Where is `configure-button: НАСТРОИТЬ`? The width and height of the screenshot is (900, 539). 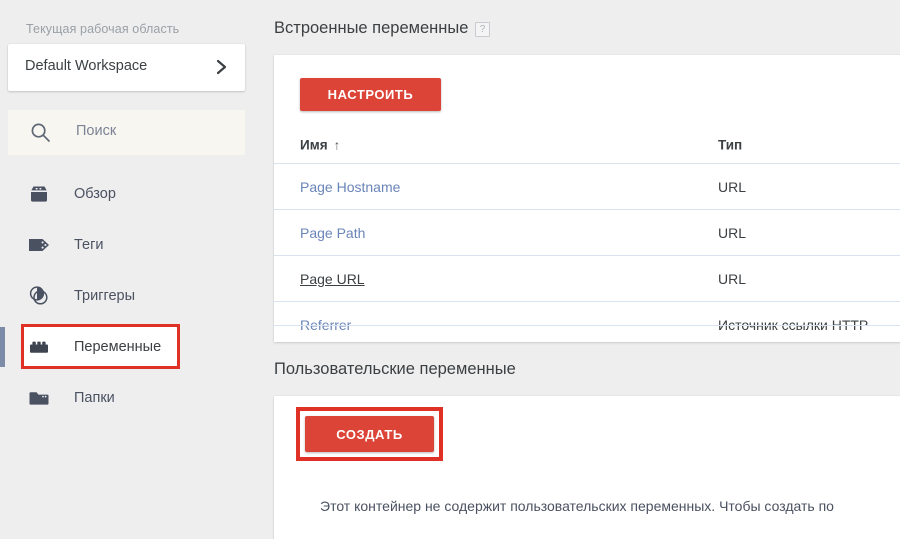 configure-button: НАСТРОИТЬ is located at coordinates (370, 94).